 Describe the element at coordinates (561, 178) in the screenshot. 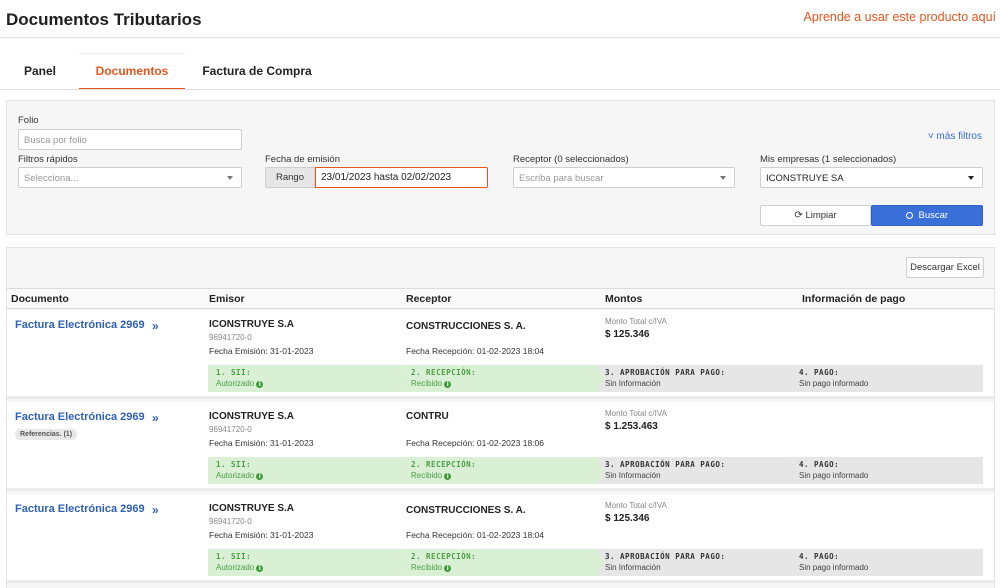

I see `receptor-placeholder: Escriba para buscar` at that location.